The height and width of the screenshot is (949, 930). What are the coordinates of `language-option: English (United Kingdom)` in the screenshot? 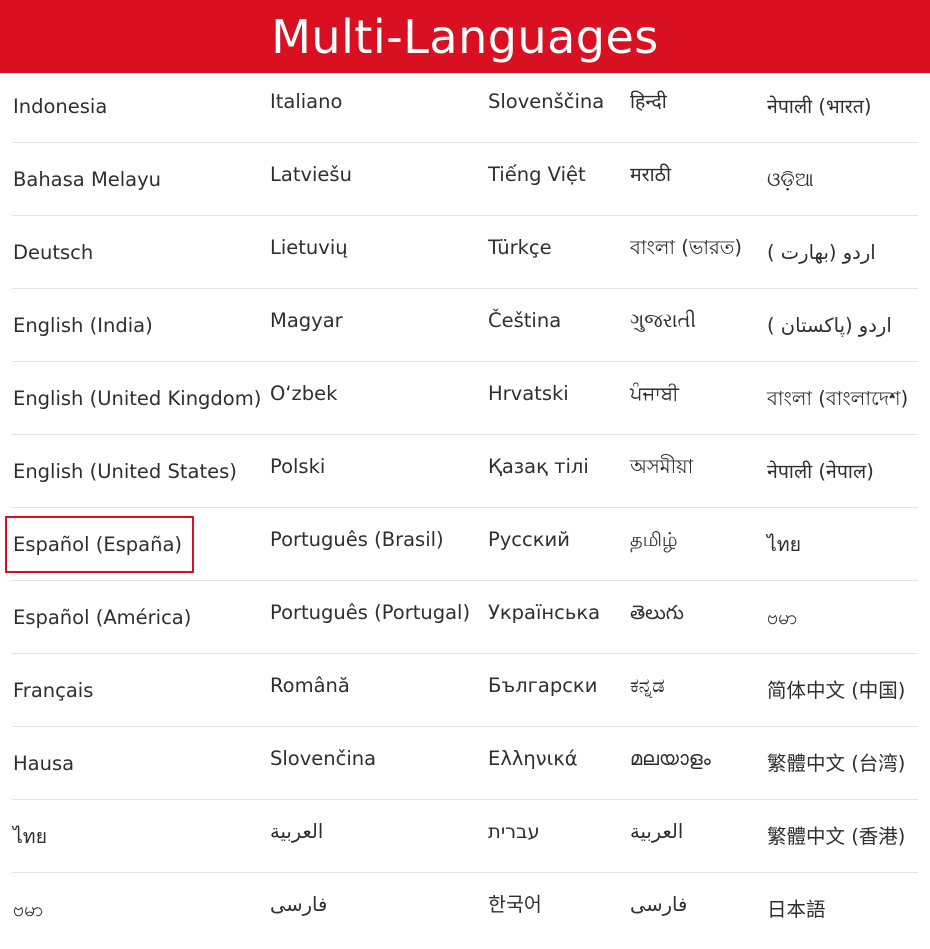 It's located at (137, 399).